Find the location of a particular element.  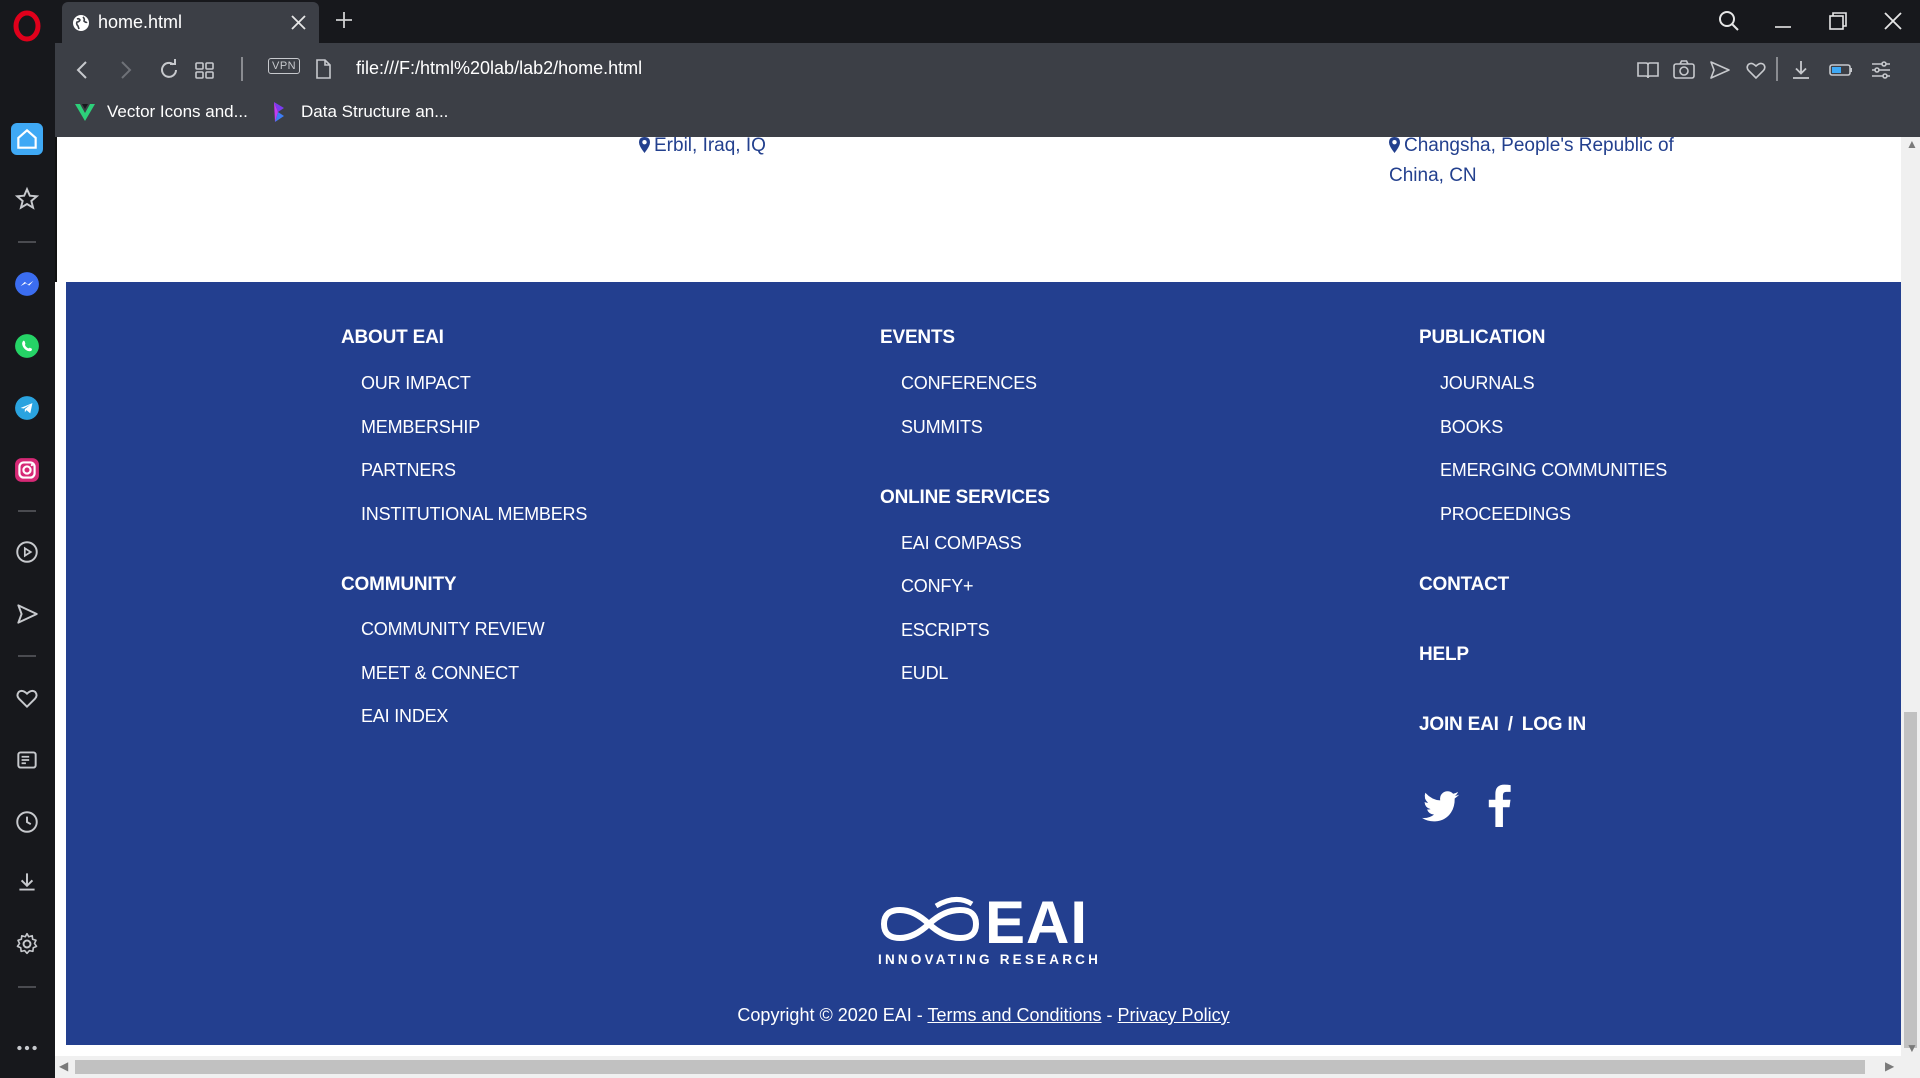

downloads-icon is located at coordinates (1801, 70).